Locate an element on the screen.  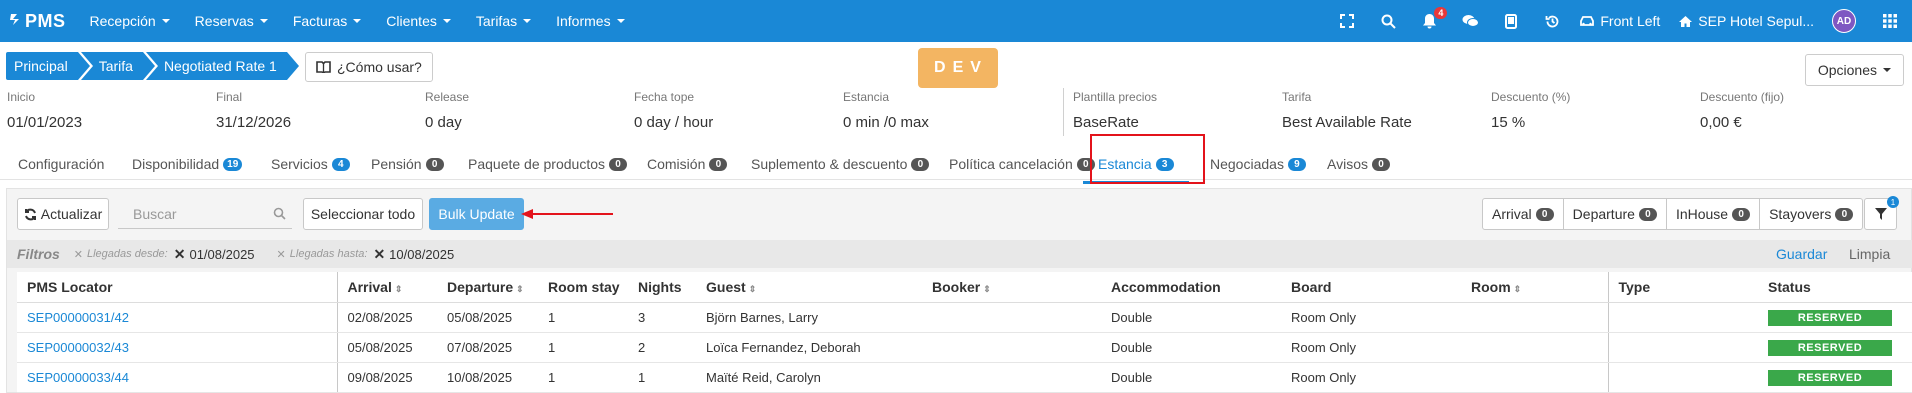
options-label: Opciones is located at coordinates (1847, 70).